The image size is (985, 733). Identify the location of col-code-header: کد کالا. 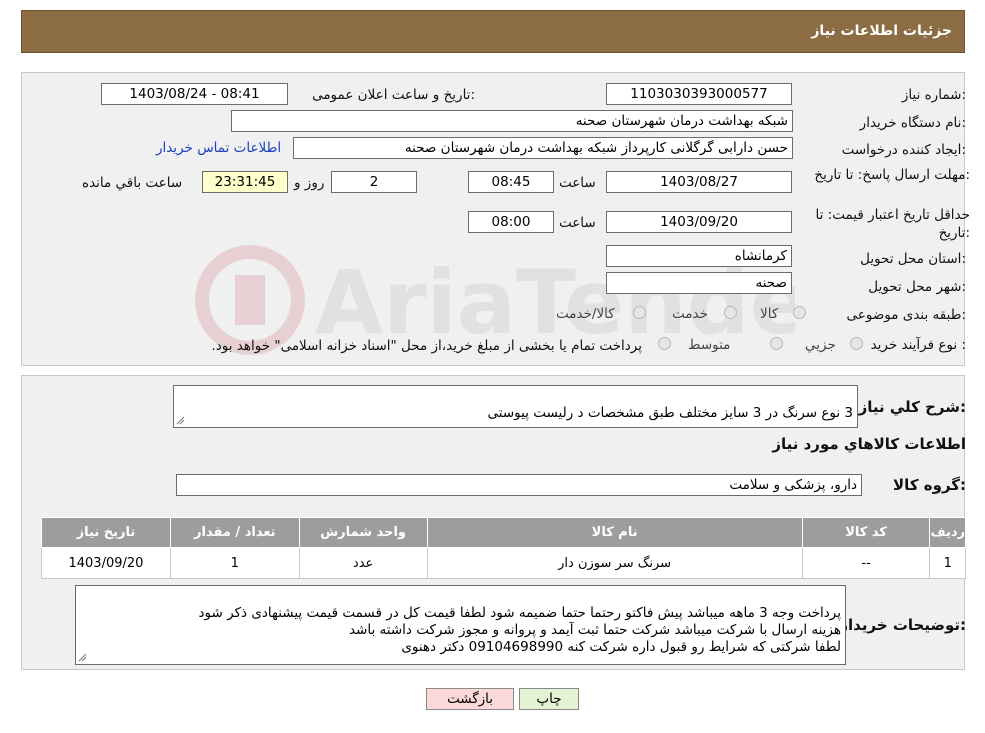
(866, 532).